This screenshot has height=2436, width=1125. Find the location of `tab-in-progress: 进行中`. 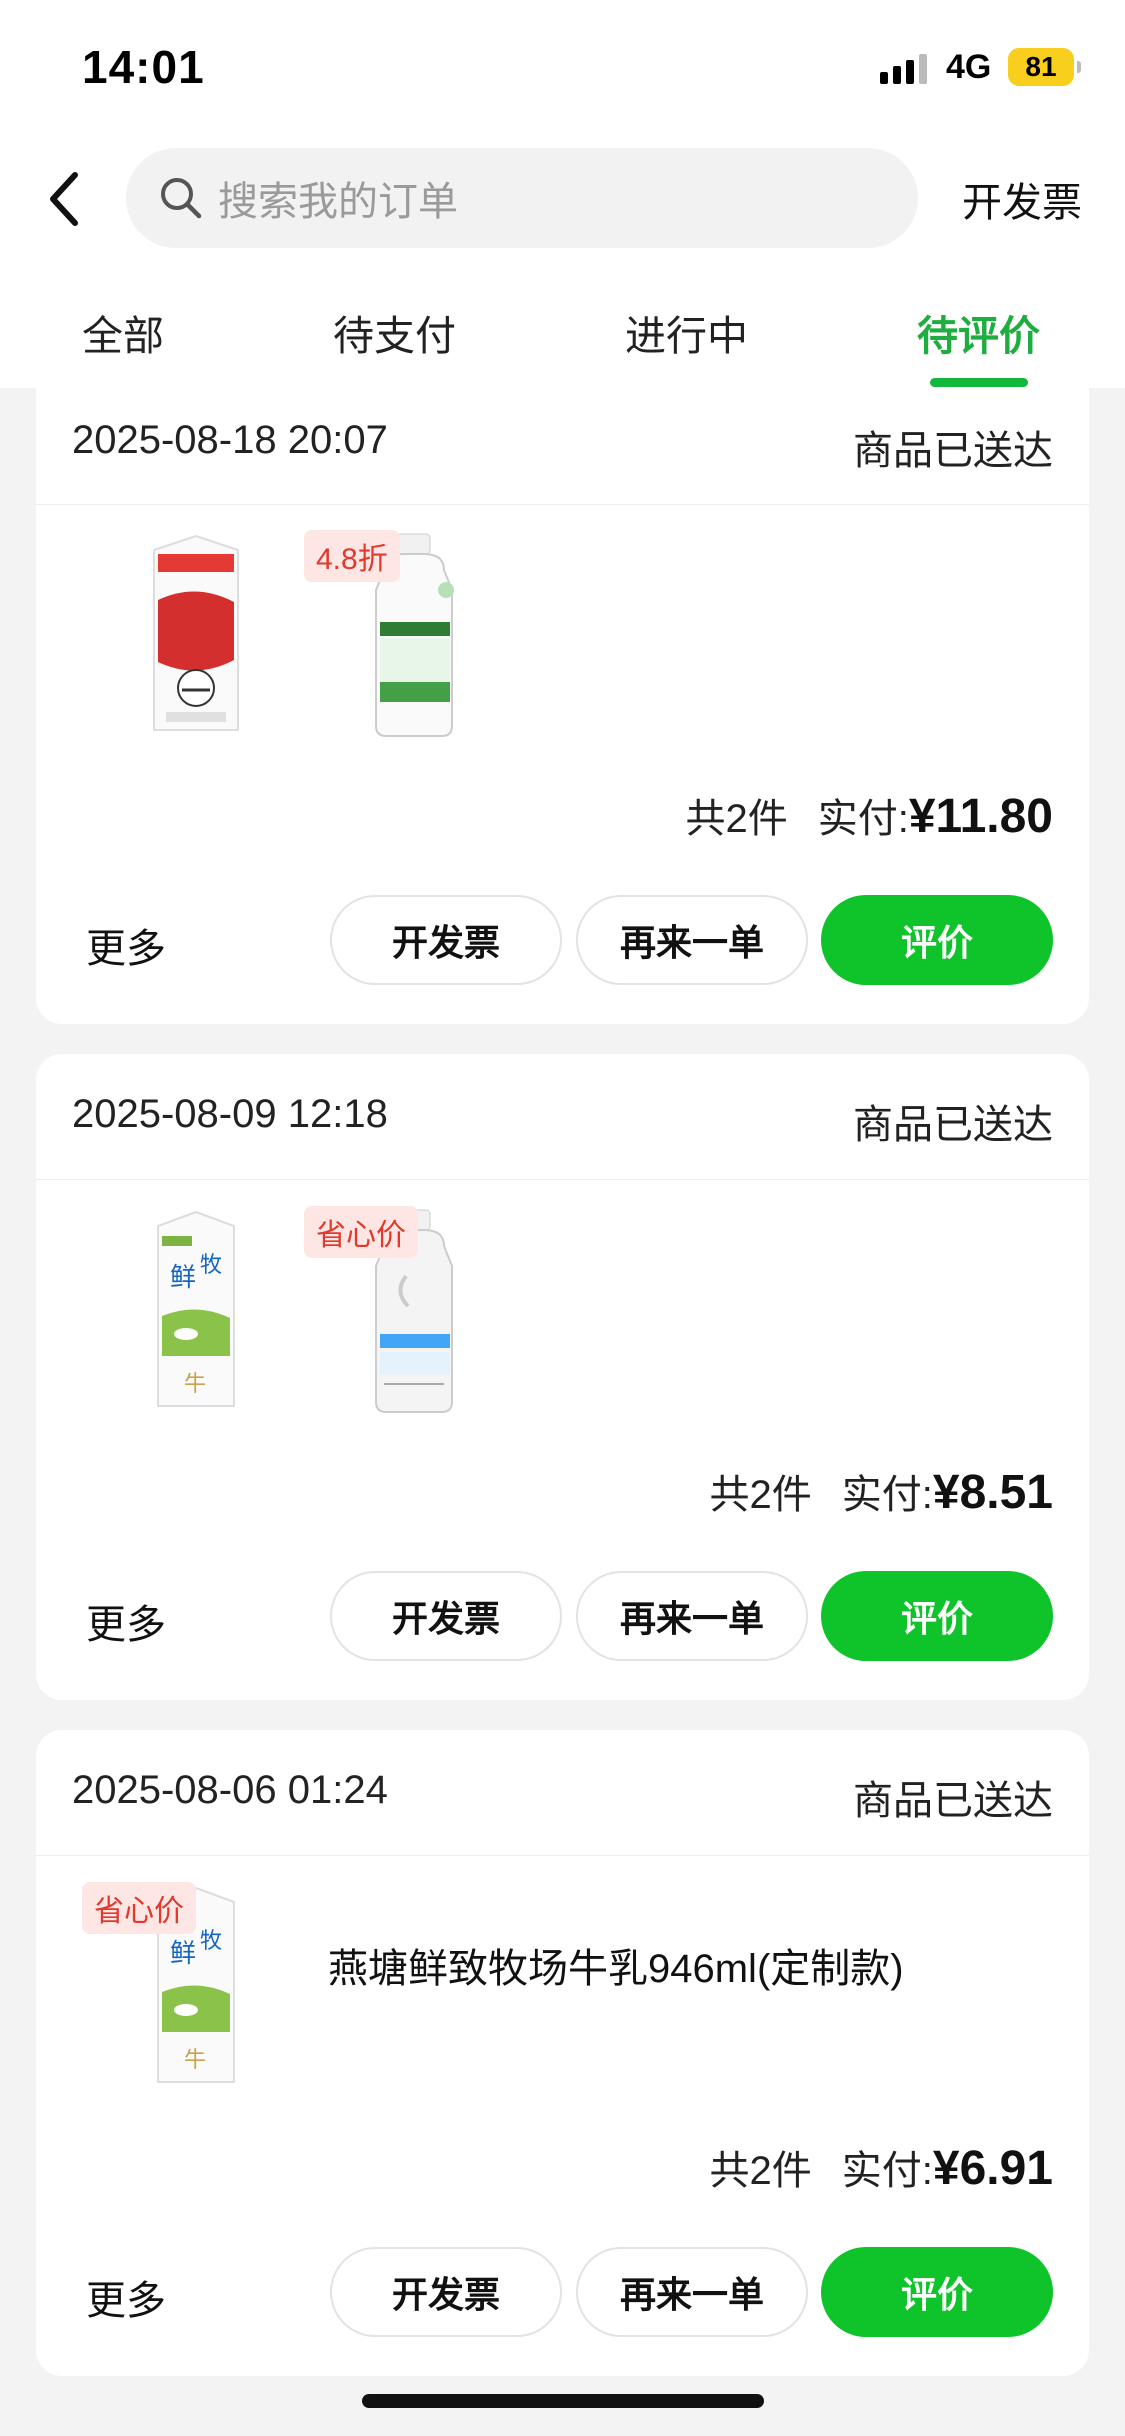

tab-in-progress: 进行中 is located at coordinates (686, 332).